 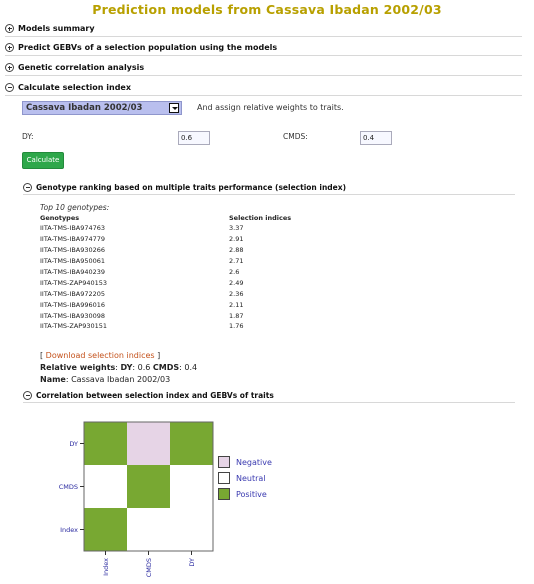 I want to click on weight-cmds-label: CMDS, so click(x=166, y=367).